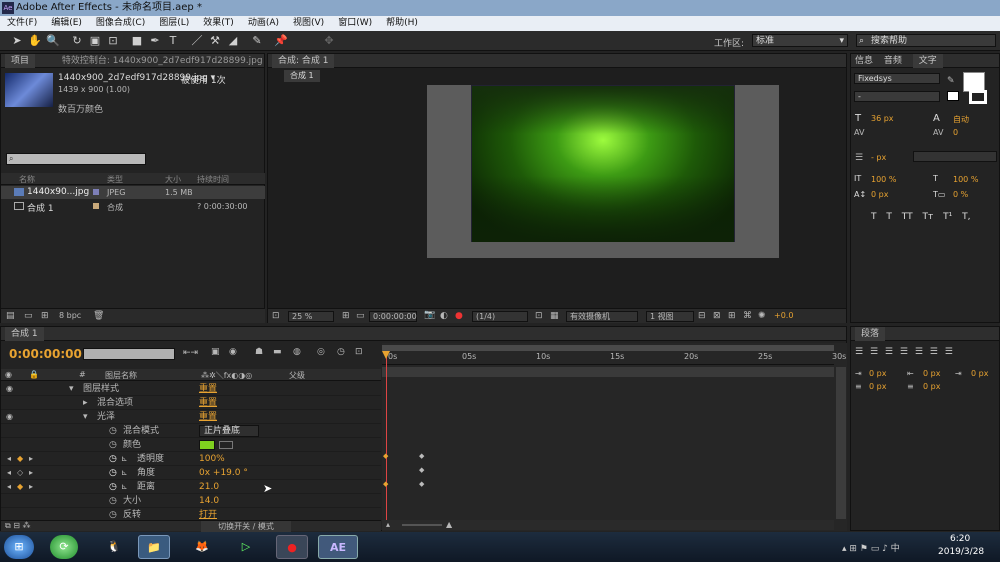 The width and height of the screenshot is (1000, 562). Describe the element at coordinates (28, 316) in the screenshot. I see `new-folder-icon: ▭` at that location.